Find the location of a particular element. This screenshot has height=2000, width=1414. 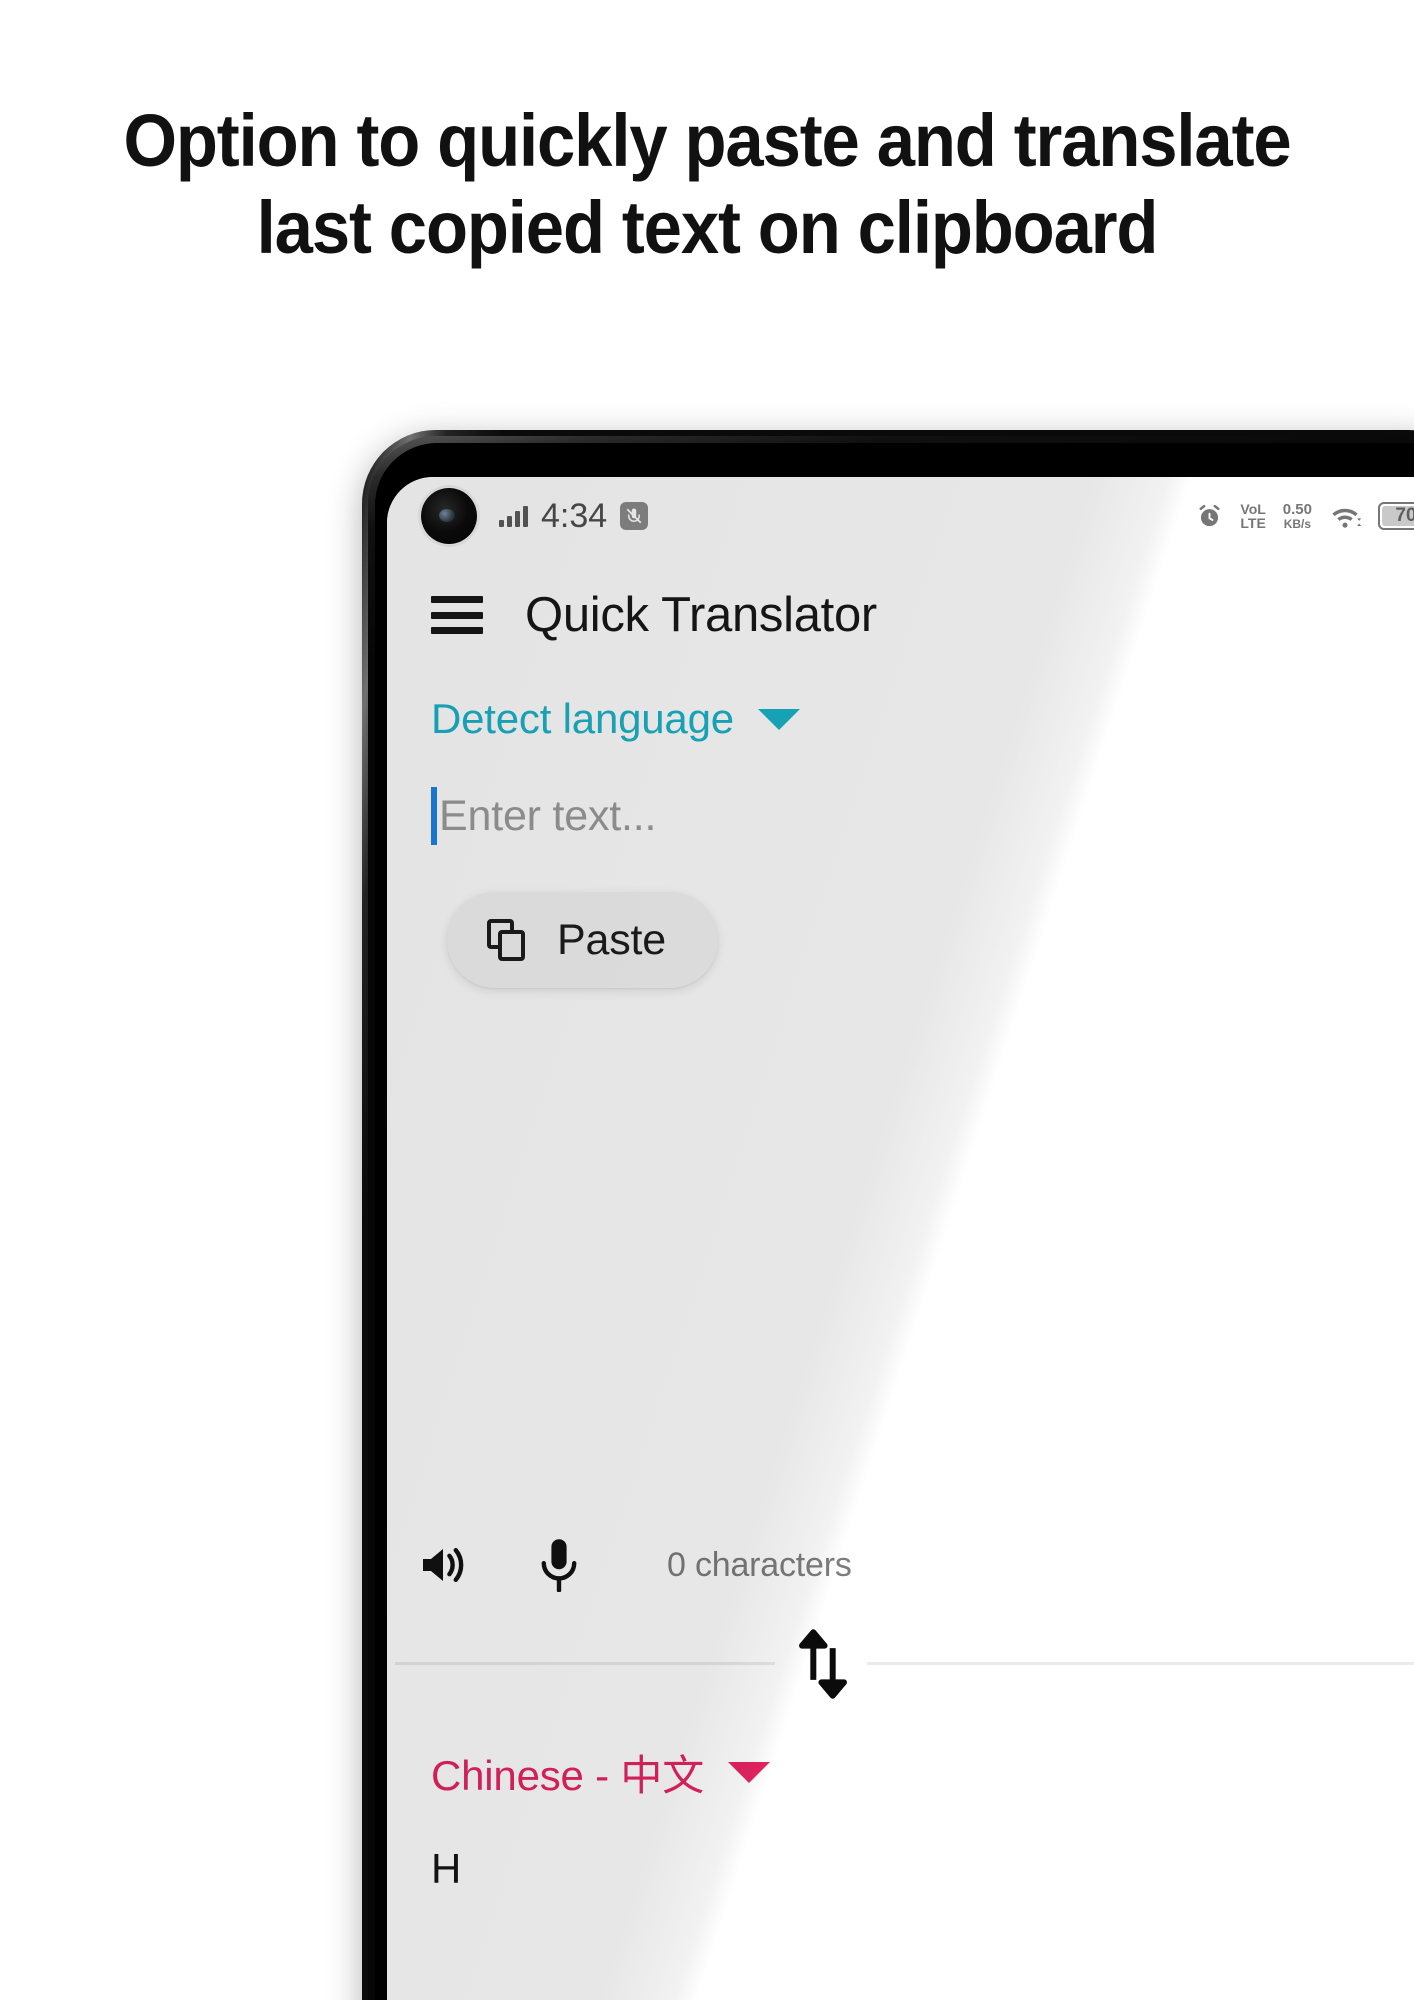

status-bar-clock: 4:34 is located at coordinates (574, 515).